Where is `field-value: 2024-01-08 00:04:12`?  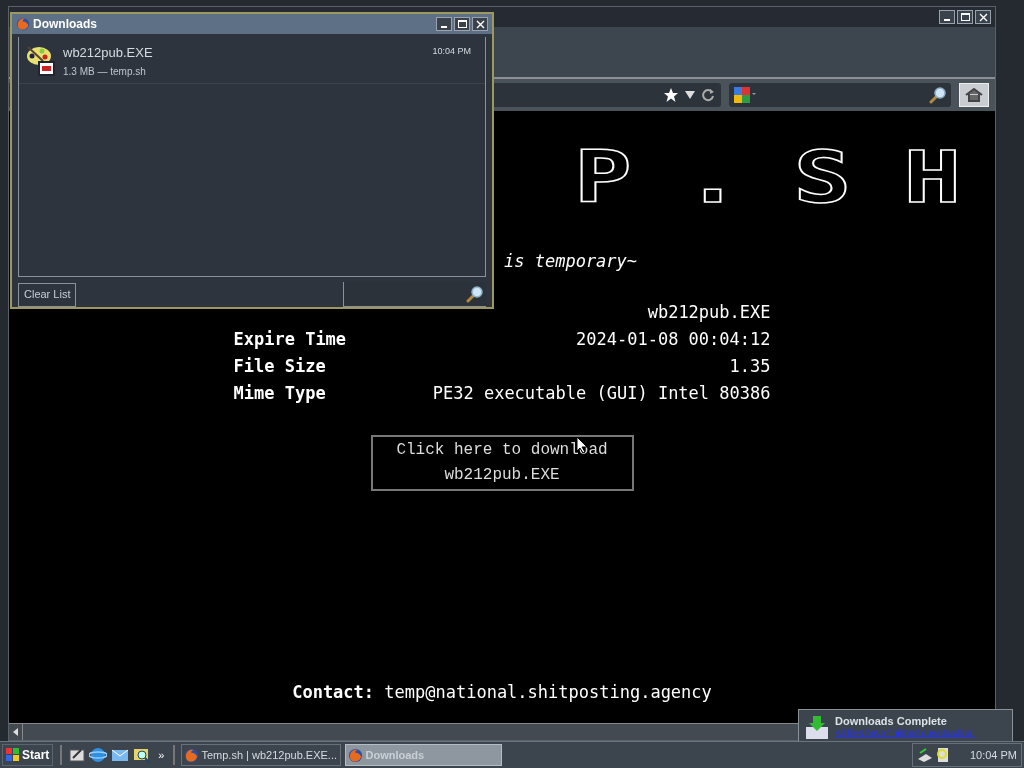
field-value: 2024-01-08 00:04:12 is located at coordinates (673, 339).